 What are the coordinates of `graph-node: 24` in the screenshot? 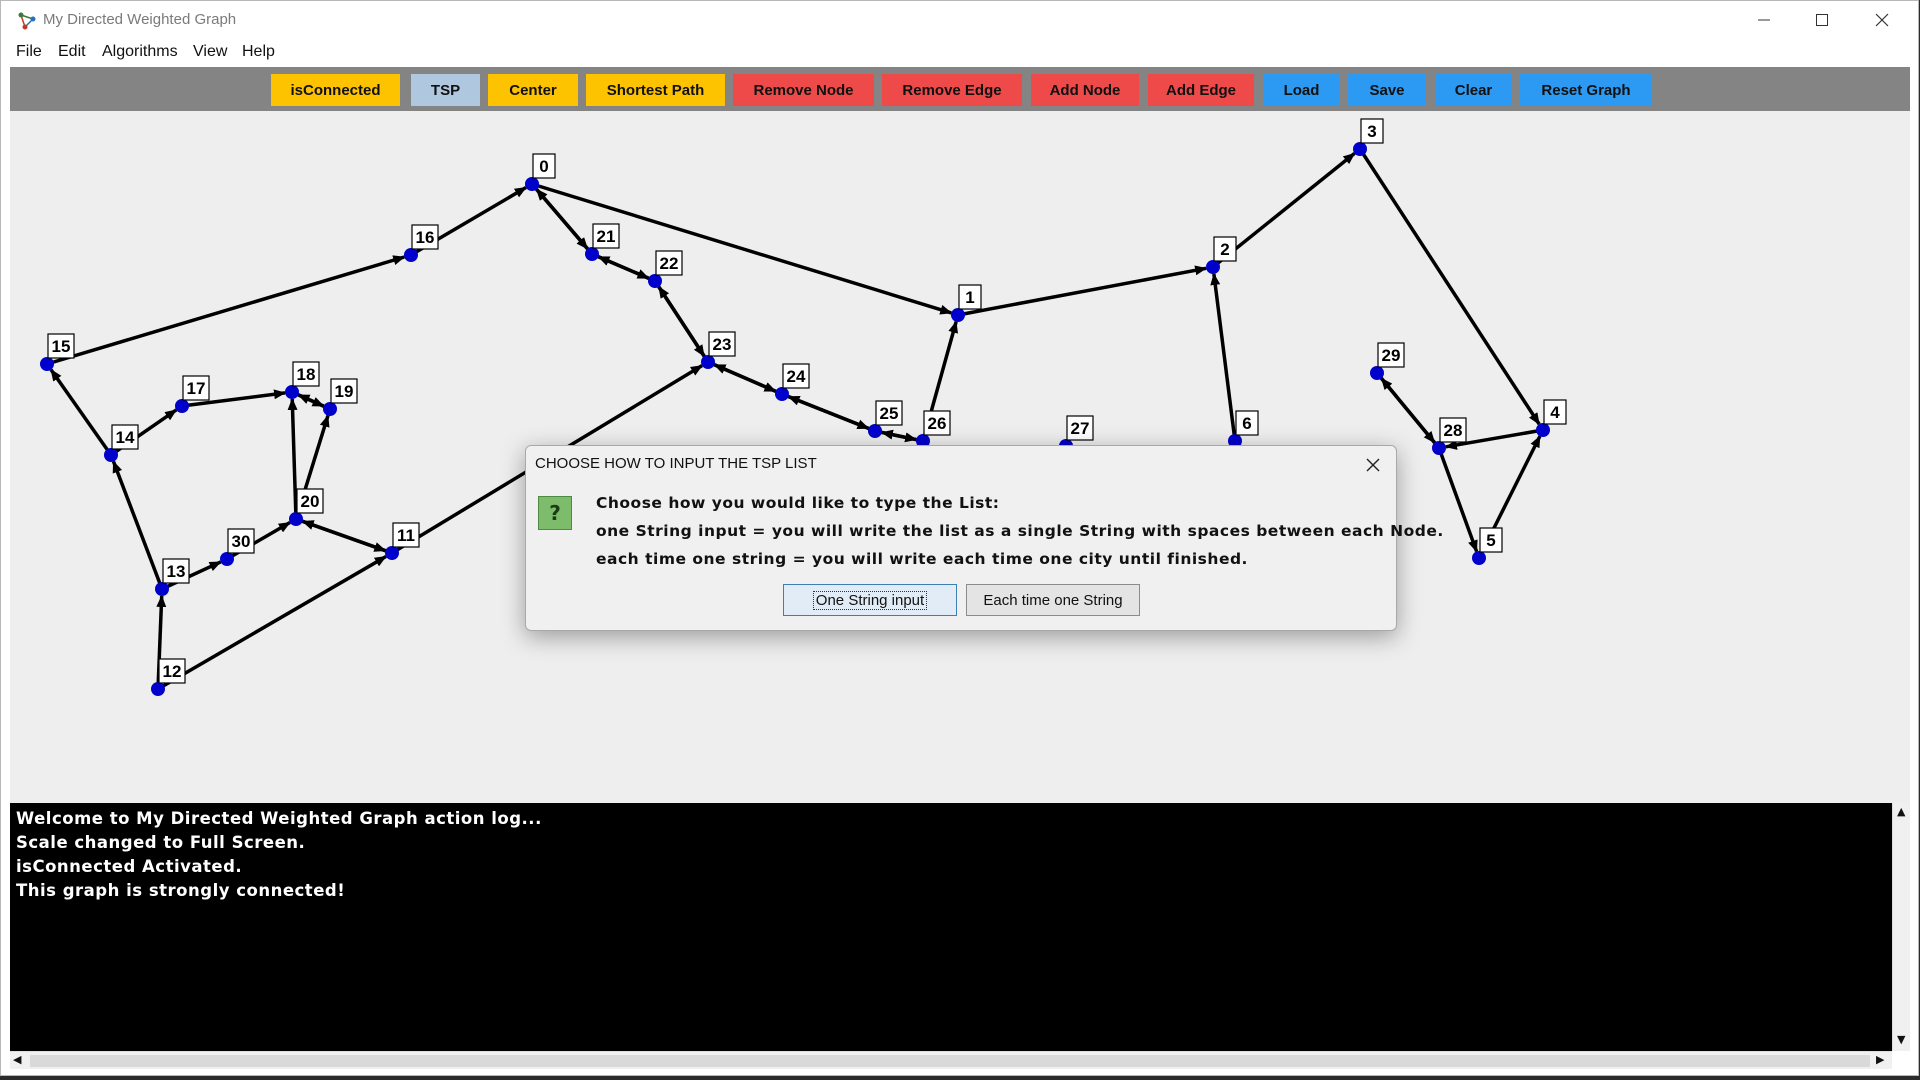 It's located at (792, 382).